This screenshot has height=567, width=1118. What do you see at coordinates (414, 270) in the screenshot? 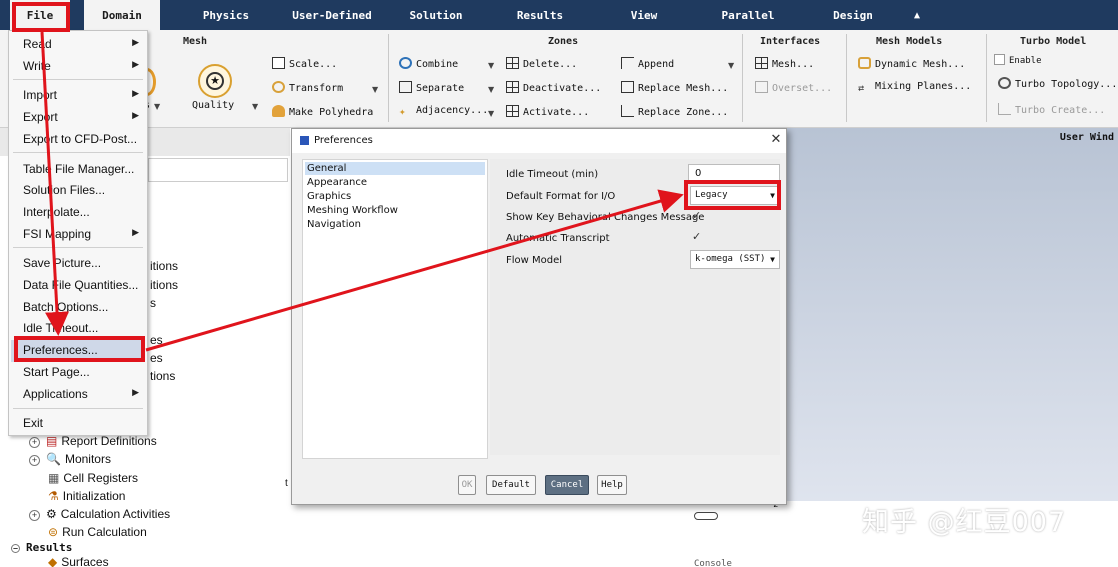
I see `arrow-preferences-to-io-format` at bounding box center [414, 270].